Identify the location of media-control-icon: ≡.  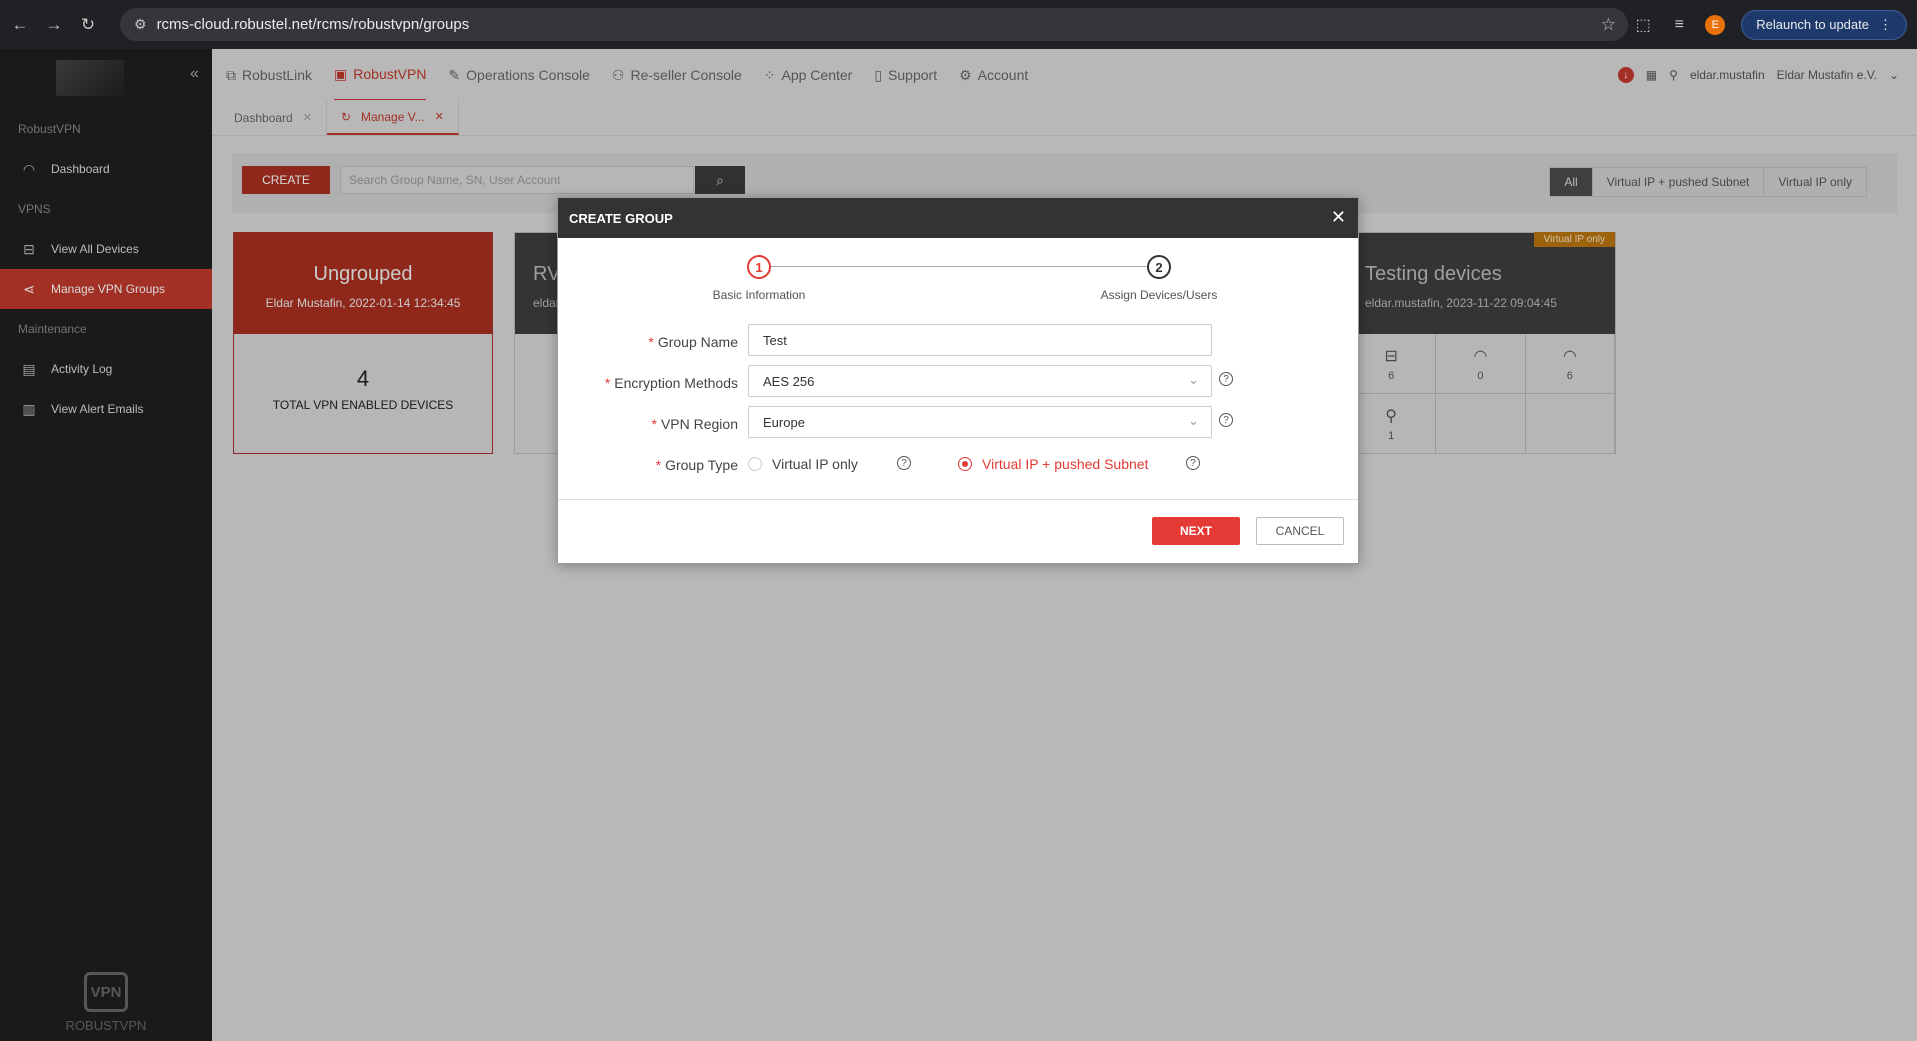
(1679, 25).